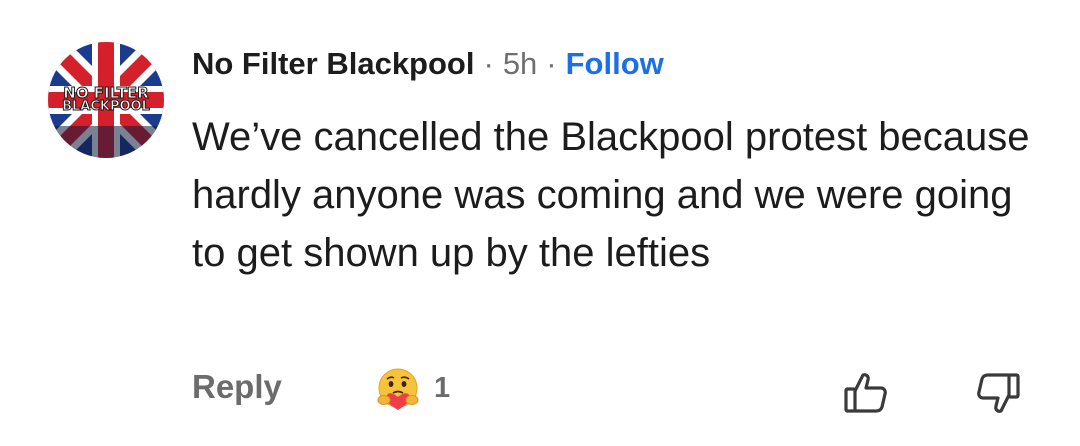  I want to click on reply-button: Reply, so click(237, 387).